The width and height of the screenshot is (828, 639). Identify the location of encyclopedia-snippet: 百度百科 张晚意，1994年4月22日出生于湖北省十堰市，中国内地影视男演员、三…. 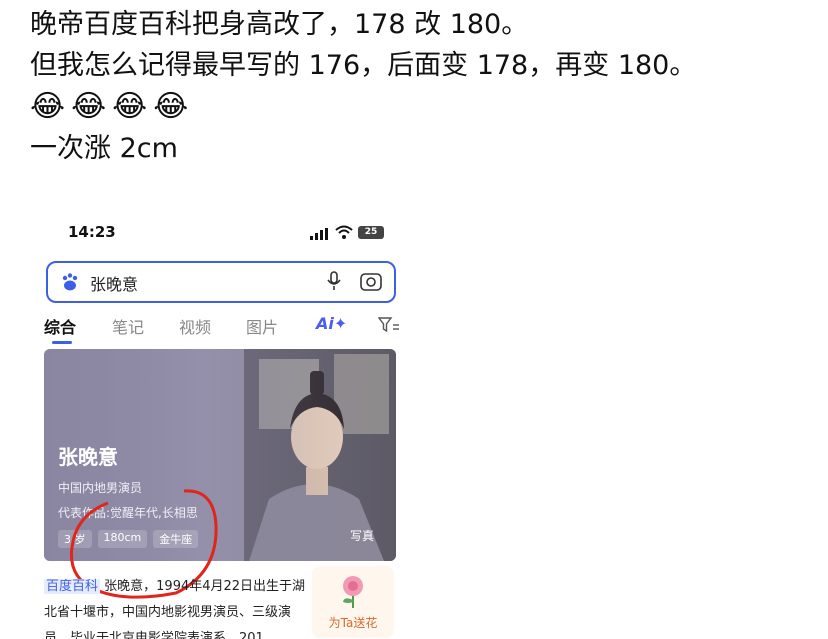
(177, 606).